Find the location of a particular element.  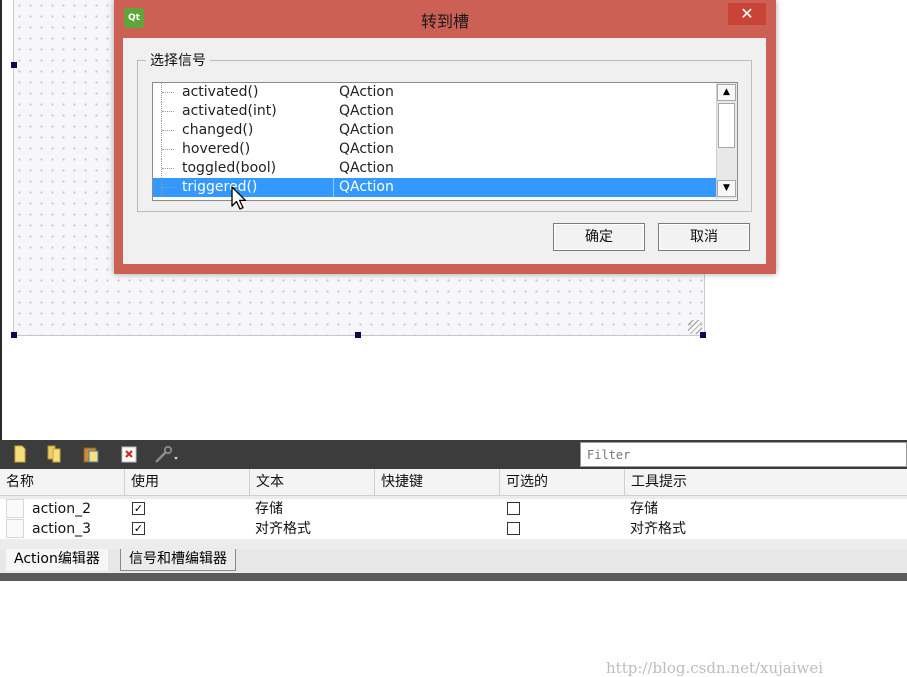

filter-field is located at coordinates (743, 454).